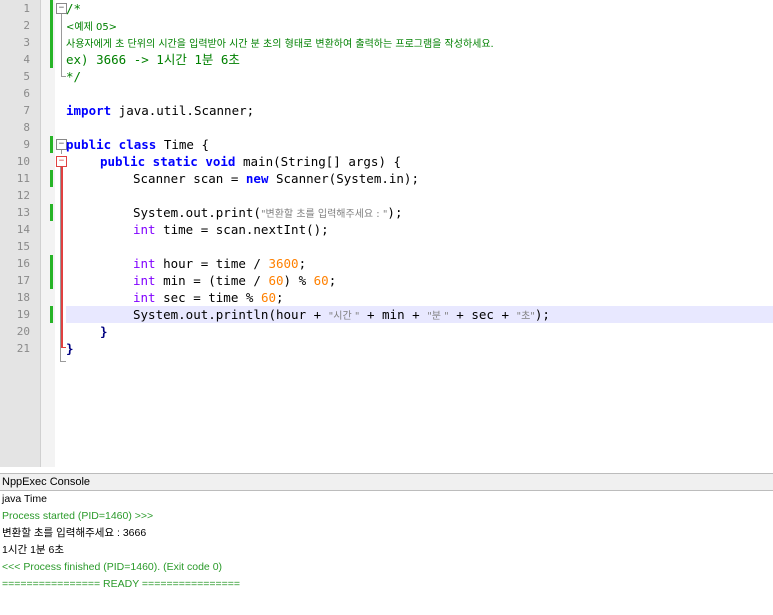  I want to click on line-number: 18, so click(23, 297).